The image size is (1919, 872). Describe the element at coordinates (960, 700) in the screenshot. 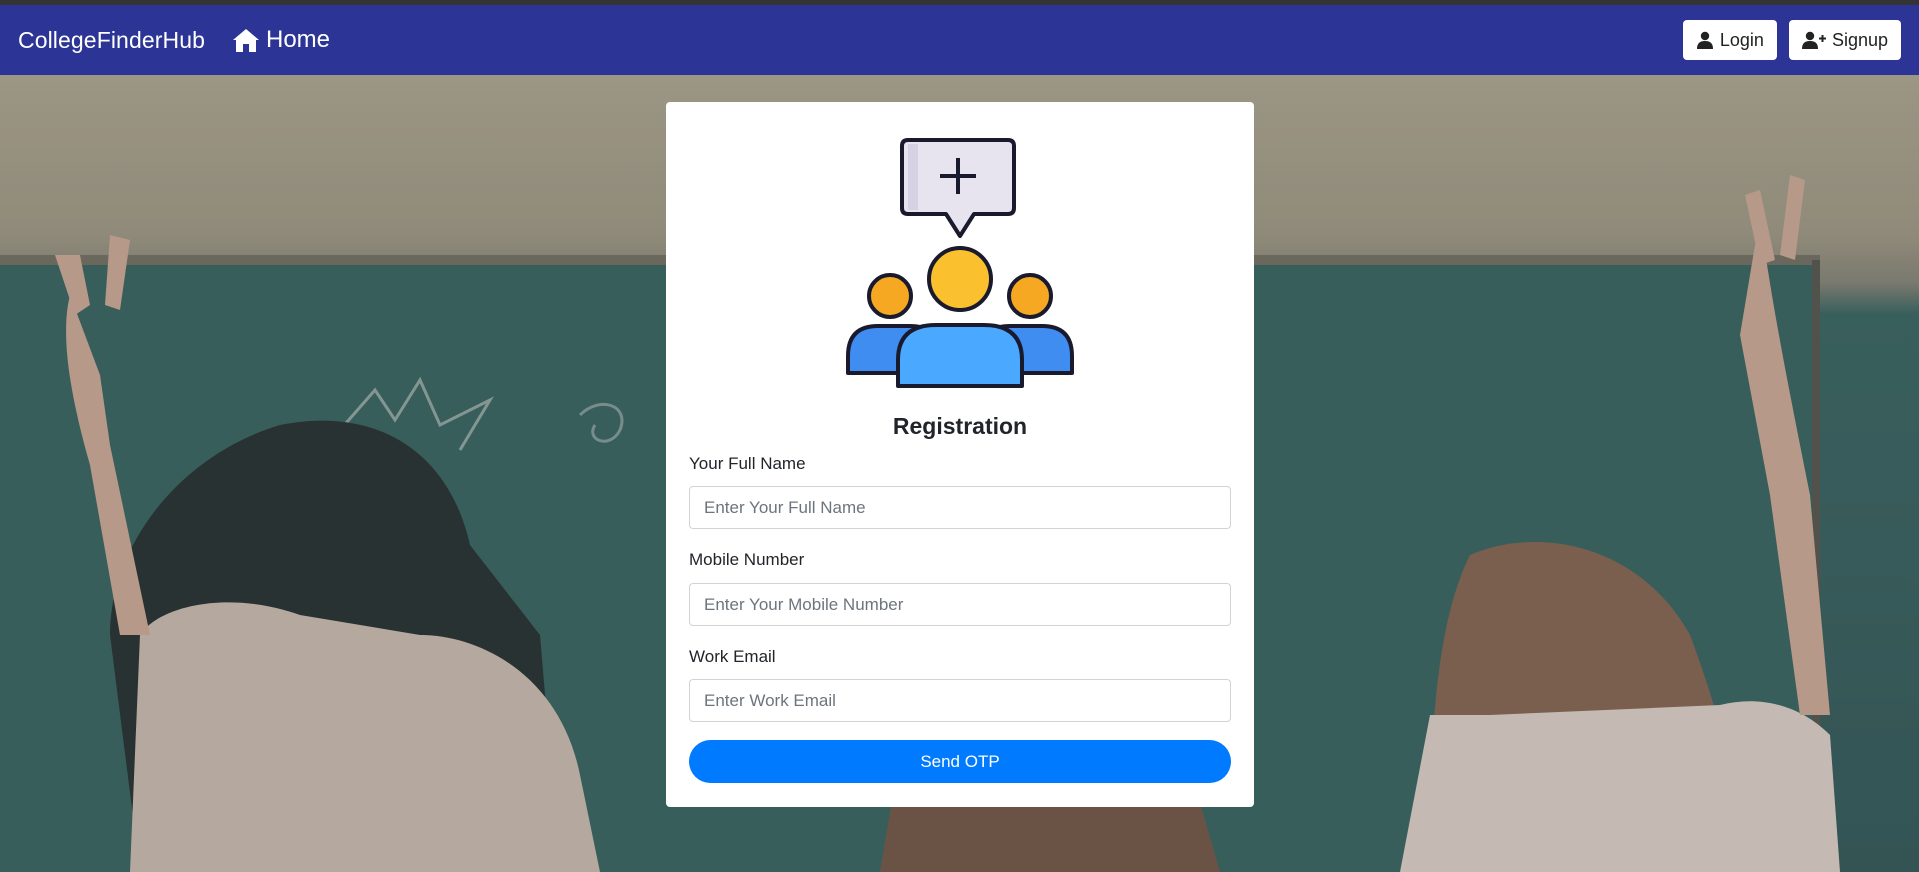

I see `work-email-input` at that location.